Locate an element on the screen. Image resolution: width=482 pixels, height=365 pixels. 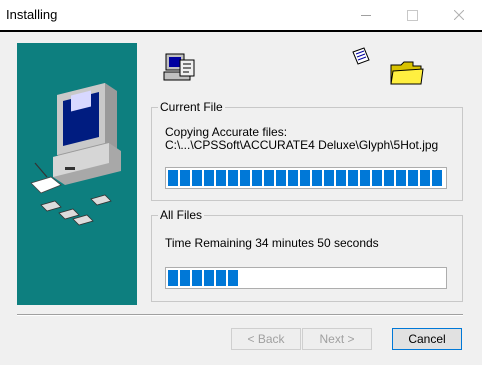
cancel-button: Cancel is located at coordinates (427, 339).